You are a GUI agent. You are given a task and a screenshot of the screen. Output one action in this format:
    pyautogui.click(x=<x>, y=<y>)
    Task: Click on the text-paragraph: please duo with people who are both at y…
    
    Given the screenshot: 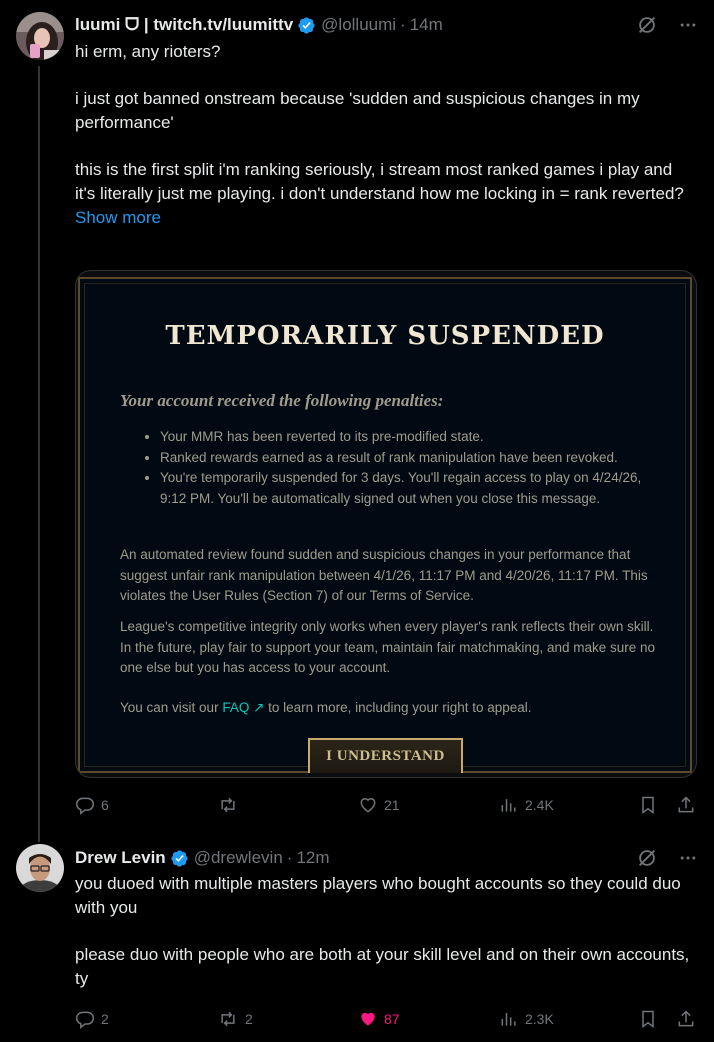 What is the action you would take?
    pyautogui.click(x=382, y=966)
    